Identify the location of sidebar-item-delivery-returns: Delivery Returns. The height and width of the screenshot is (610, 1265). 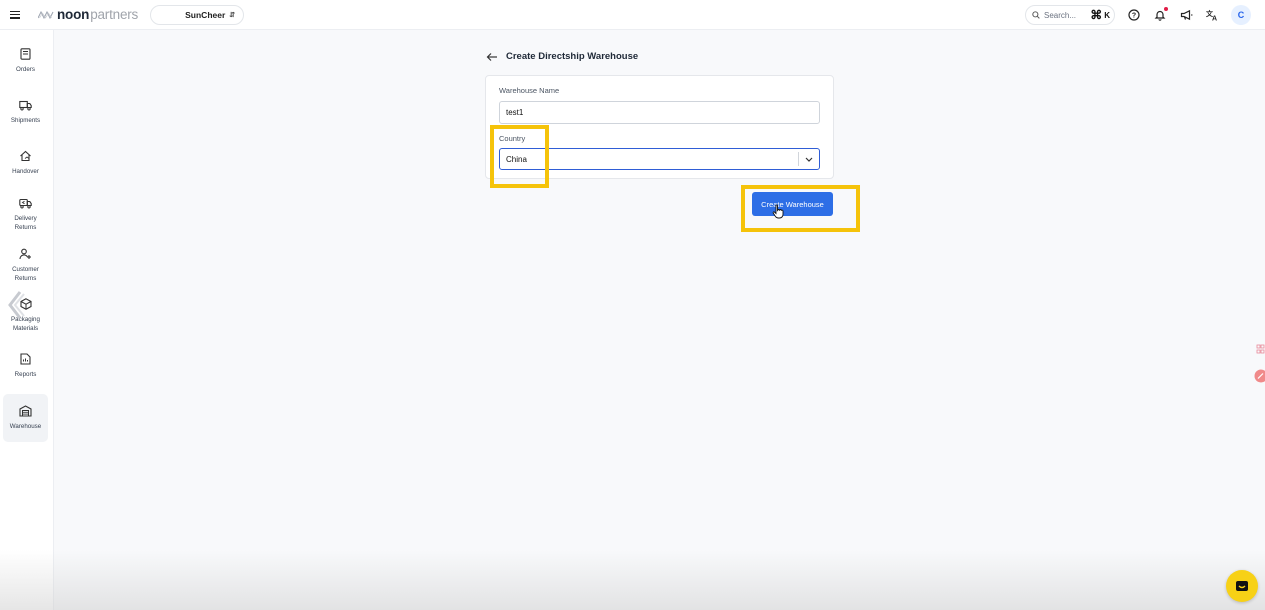
(25, 215).